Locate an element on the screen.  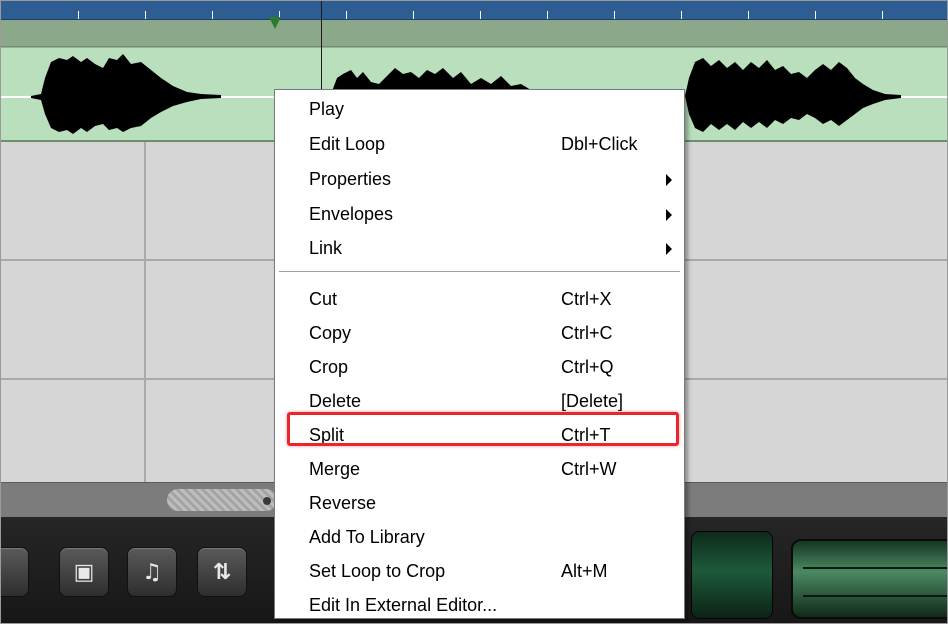
track-header-band is located at coordinates (474, 33).